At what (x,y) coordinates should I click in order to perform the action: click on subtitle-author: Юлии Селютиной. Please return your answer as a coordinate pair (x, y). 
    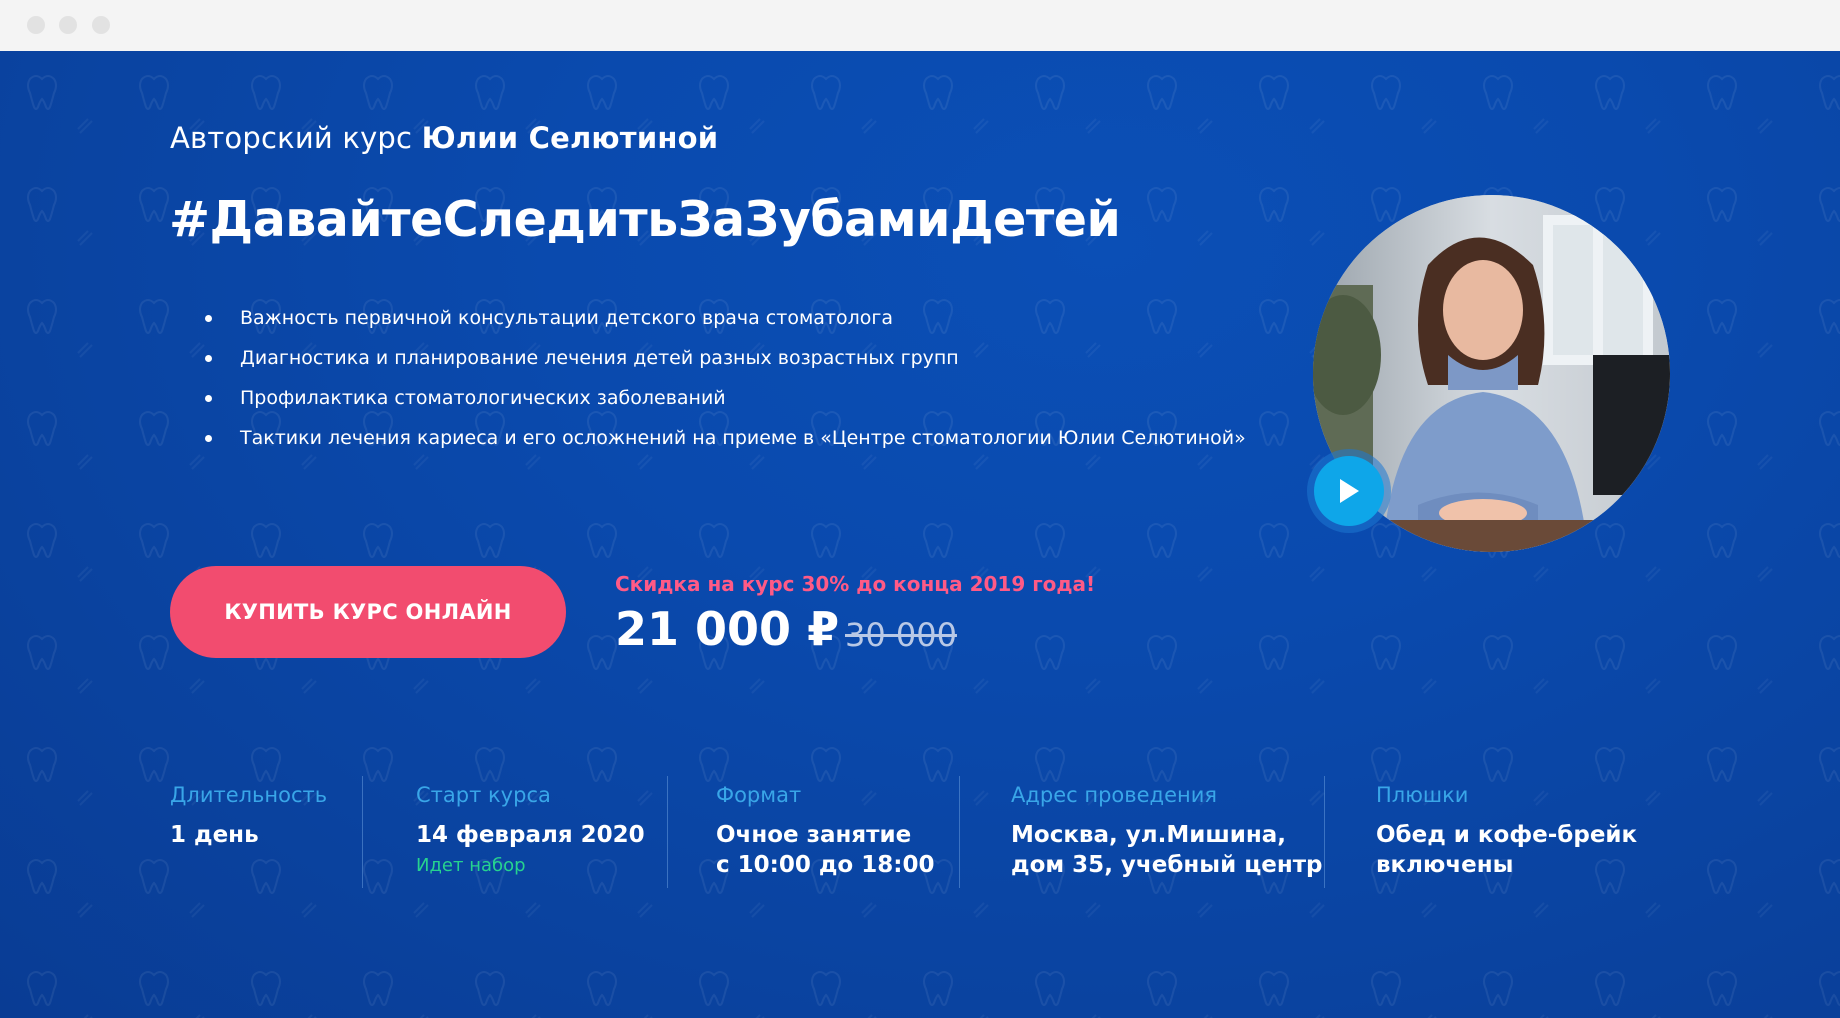
    Looking at the image, I should click on (570, 138).